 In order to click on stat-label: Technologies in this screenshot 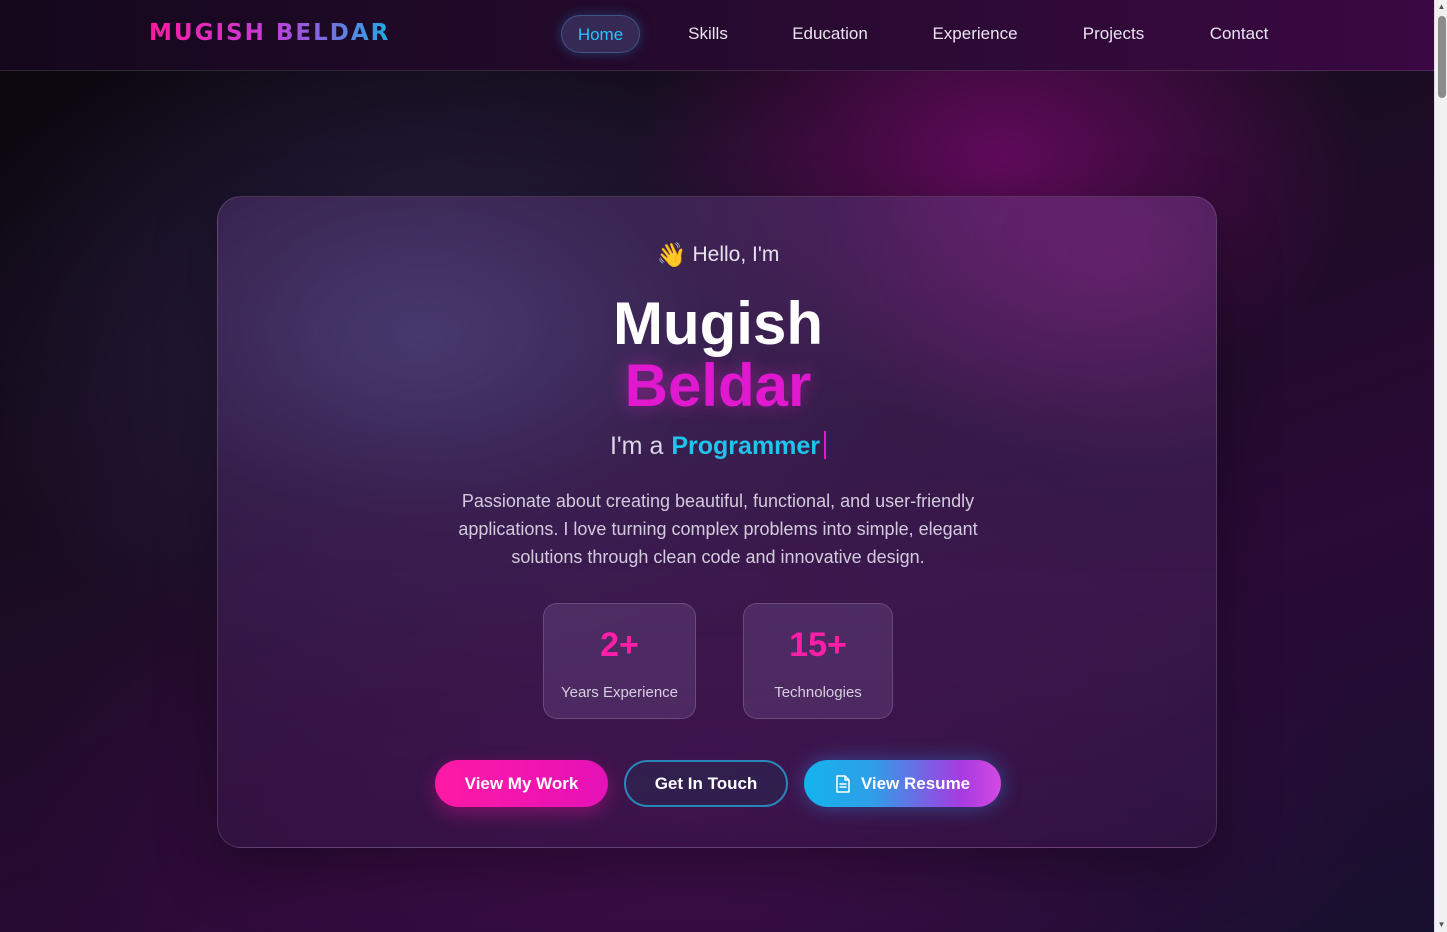, I will do `click(818, 692)`.